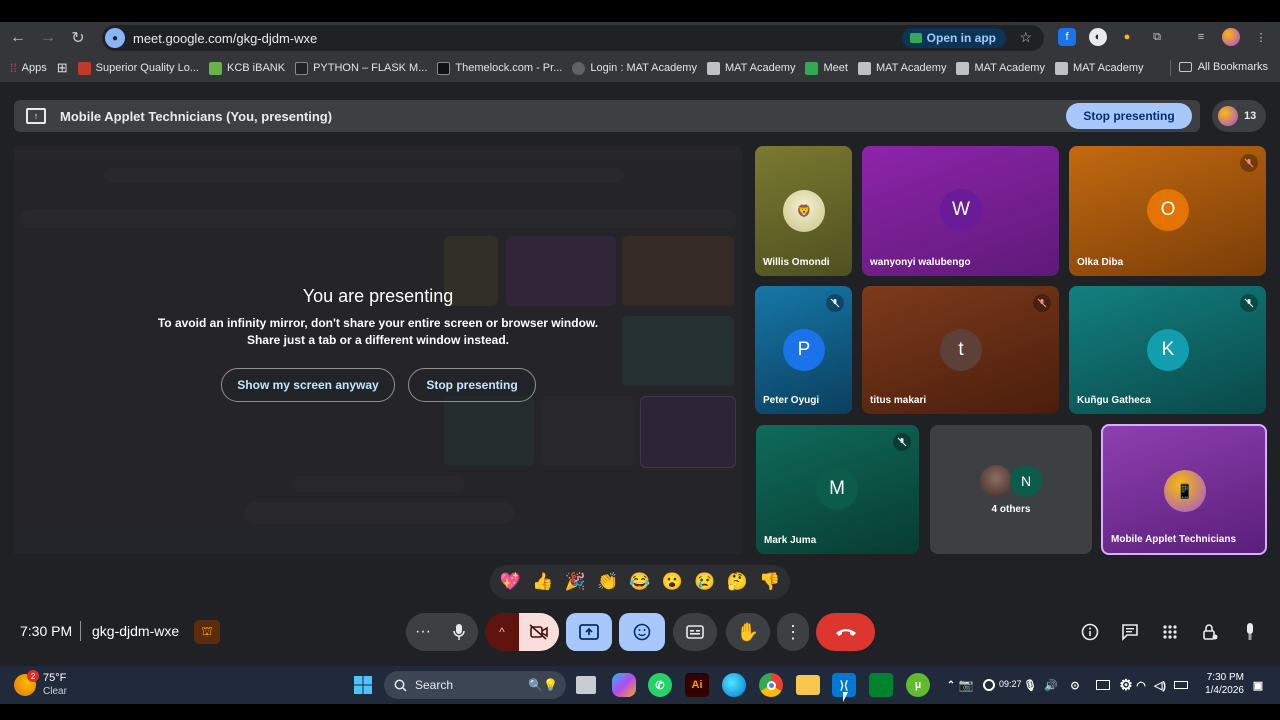  Describe the element at coordinates (1210, 632) in the screenshot. I see `host-controls-lock-icon` at that location.